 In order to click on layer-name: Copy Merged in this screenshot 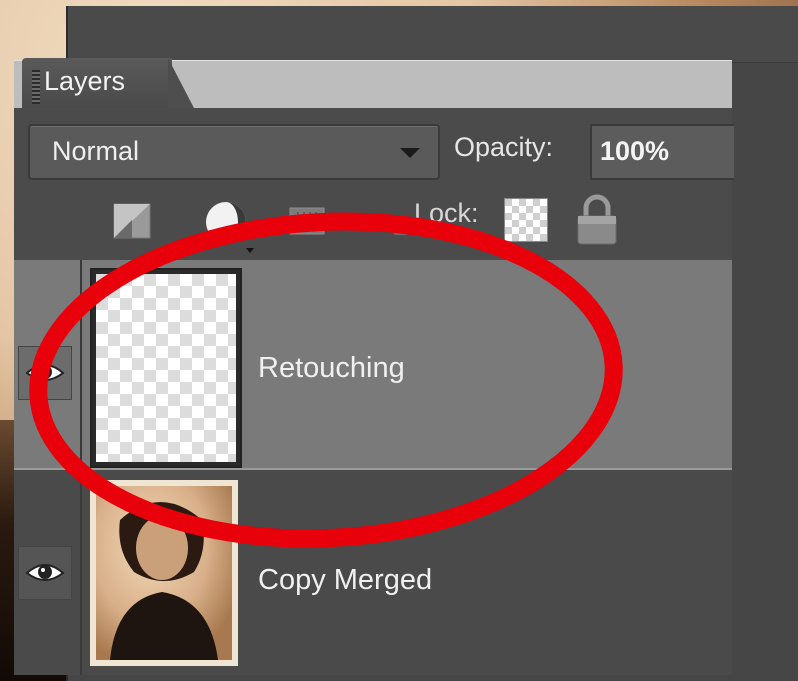, I will do `click(345, 580)`.